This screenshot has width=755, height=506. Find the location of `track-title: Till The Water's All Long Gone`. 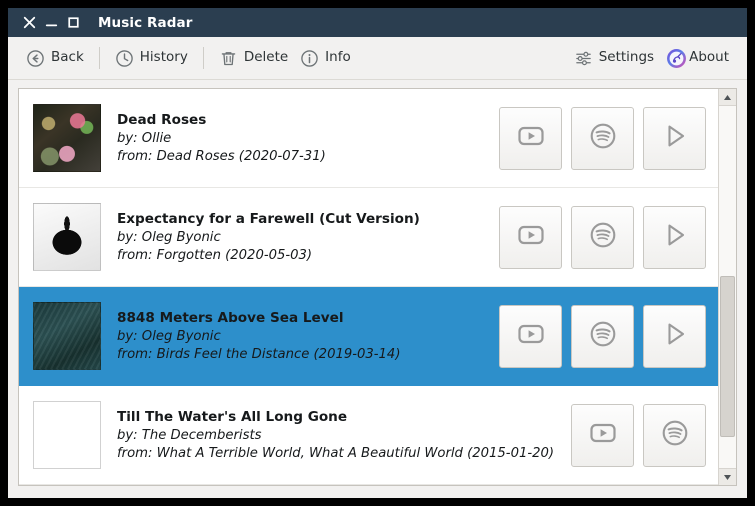

track-title: Till The Water's All Long Gone is located at coordinates (232, 417).